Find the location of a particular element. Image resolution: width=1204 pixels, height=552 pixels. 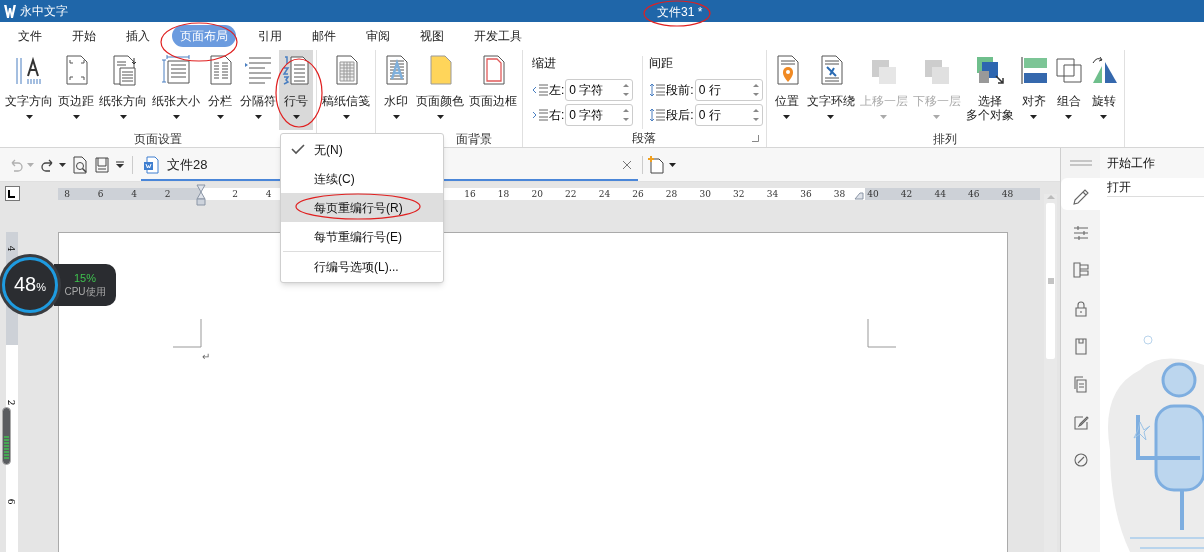

ruler-number: 36 is located at coordinates (806, 194).